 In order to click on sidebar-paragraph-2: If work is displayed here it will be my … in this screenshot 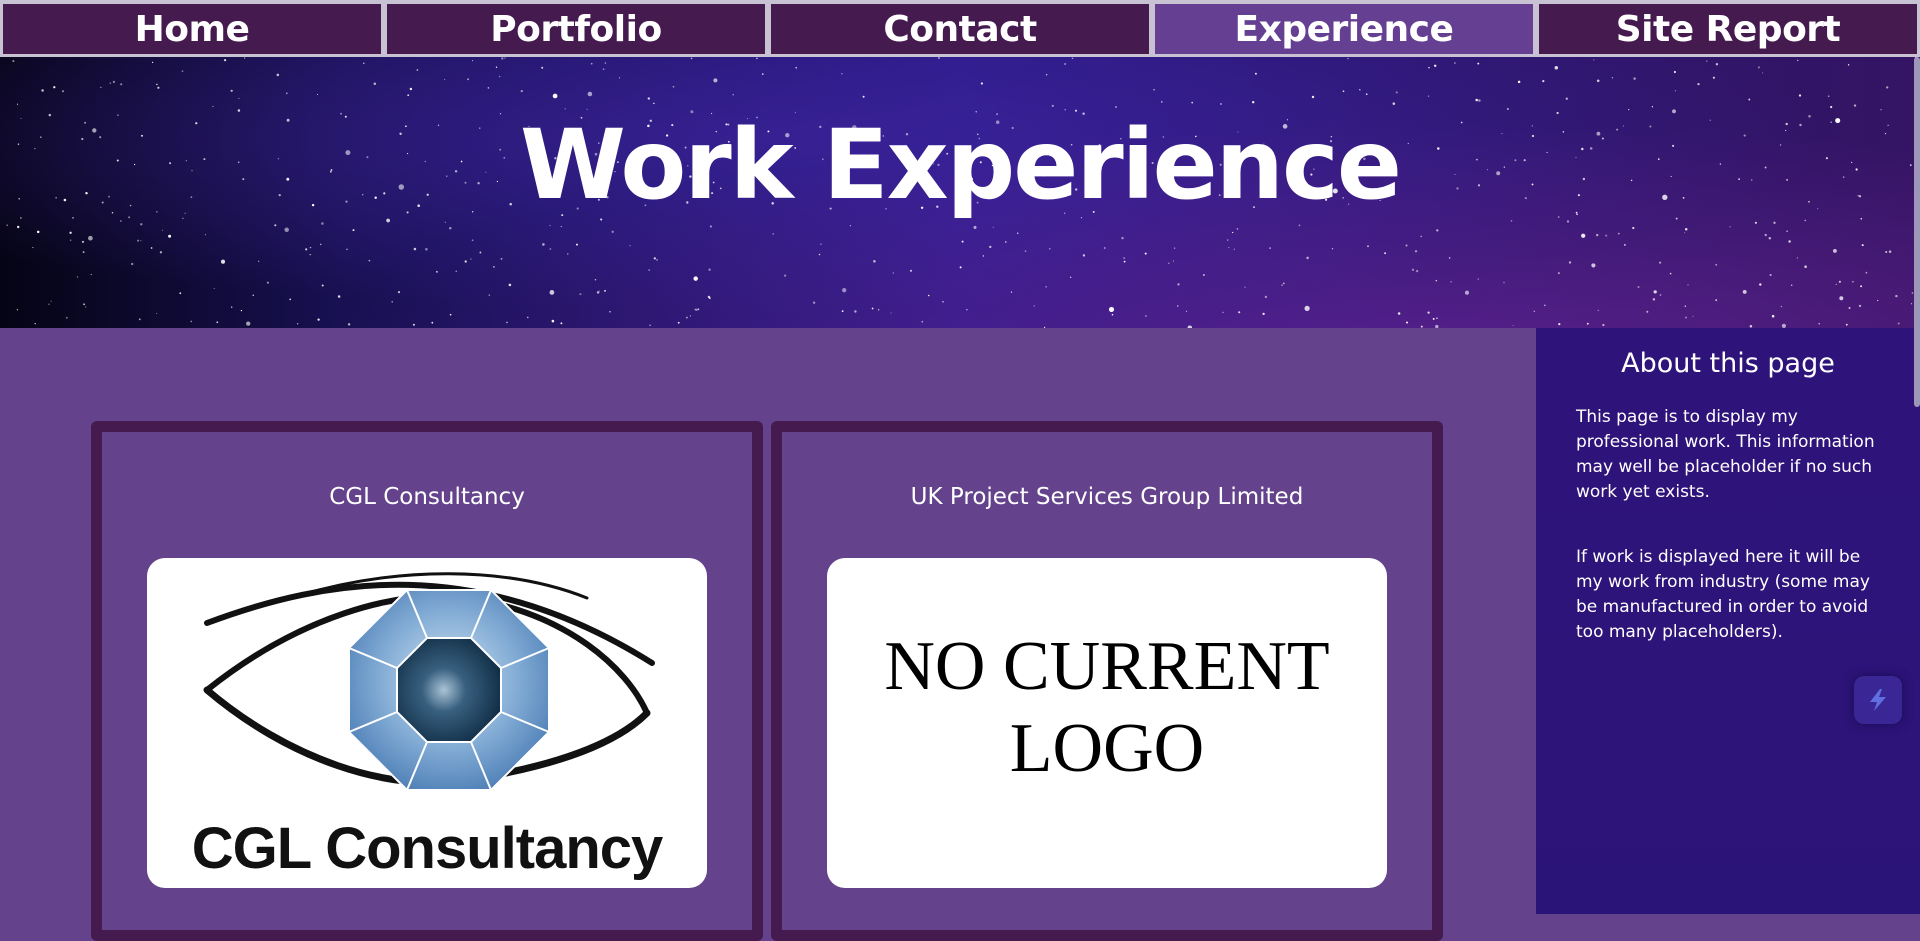, I will do `click(1723, 594)`.